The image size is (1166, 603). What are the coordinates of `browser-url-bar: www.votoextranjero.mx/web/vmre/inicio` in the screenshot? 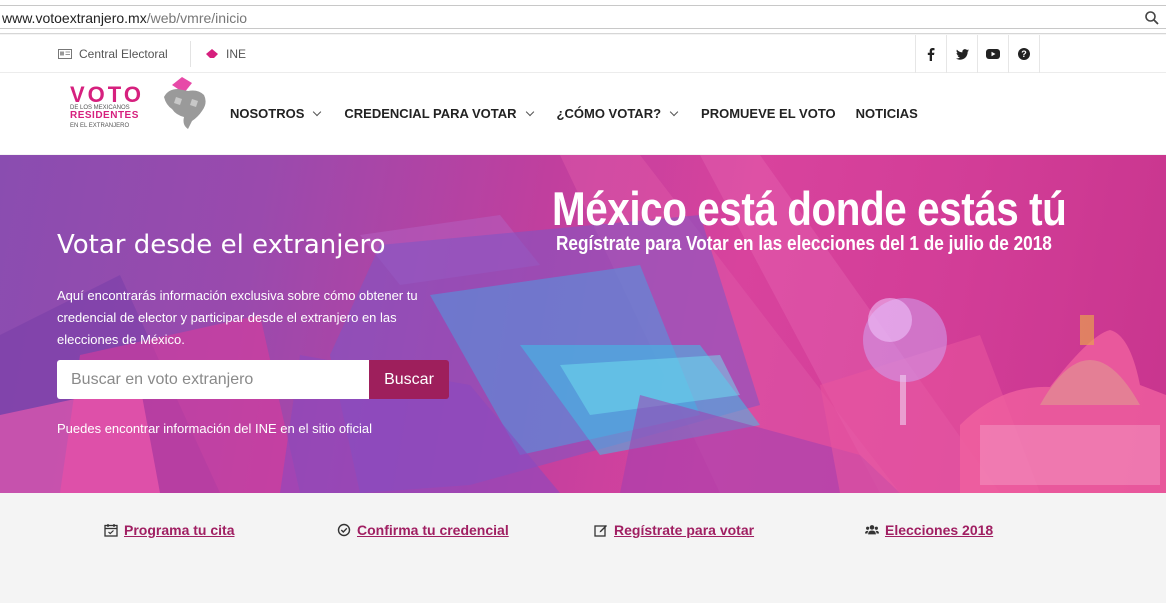 It's located at (583, 17).